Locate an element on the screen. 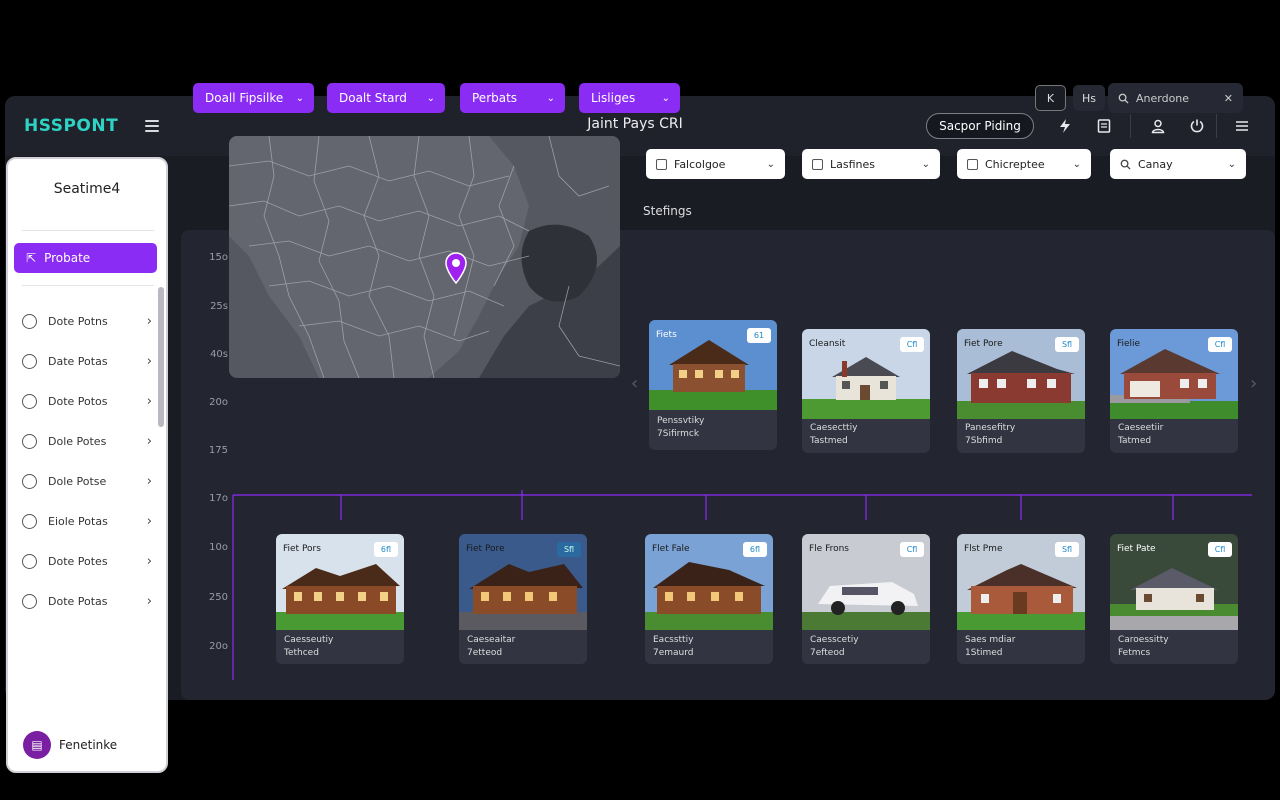 This screenshot has width=1280, height=800. sidebar-item-label: Dote Potos is located at coordinates (78, 401).